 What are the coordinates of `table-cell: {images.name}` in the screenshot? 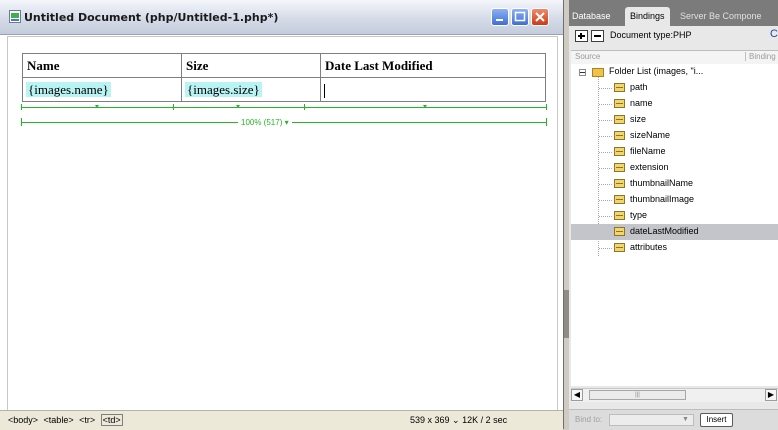 It's located at (102, 89).